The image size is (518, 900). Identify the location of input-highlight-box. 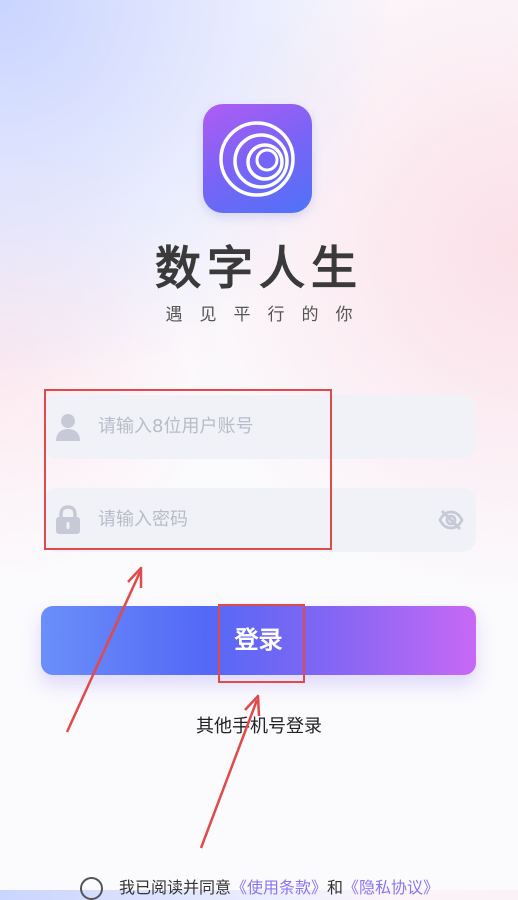
(188, 469).